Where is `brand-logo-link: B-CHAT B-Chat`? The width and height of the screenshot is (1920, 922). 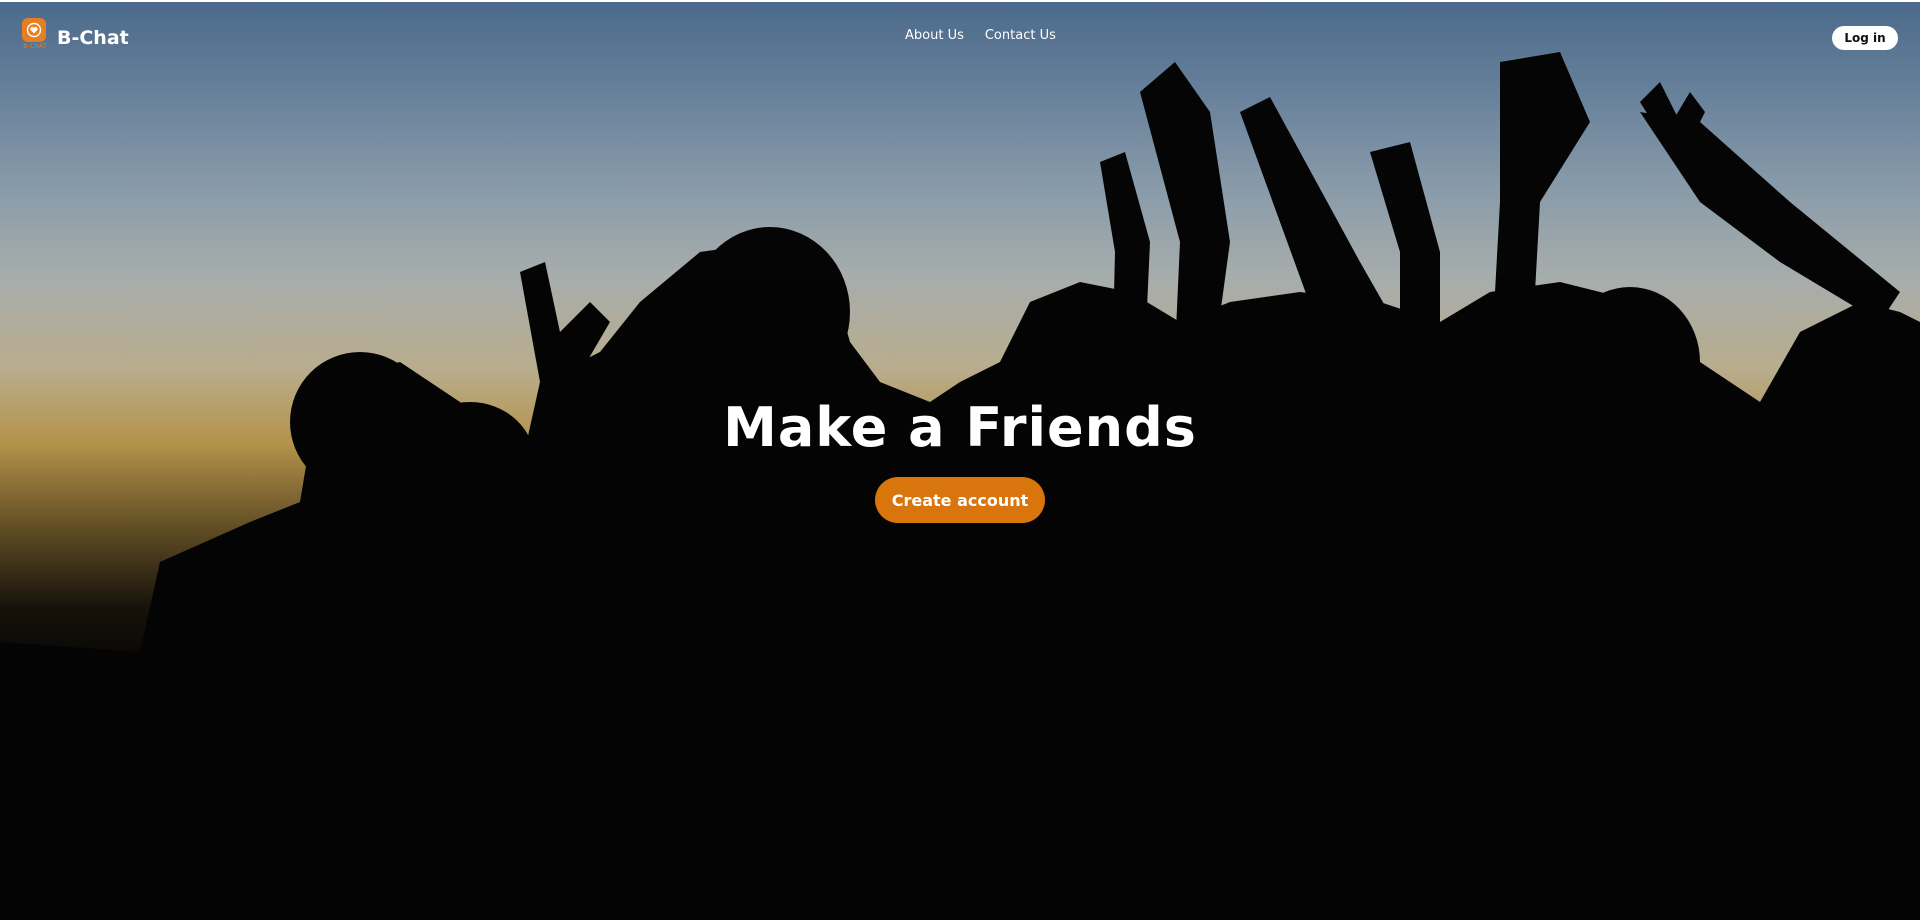 brand-logo-link: B-CHAT B-Chat is located at coordinates (75, 34).